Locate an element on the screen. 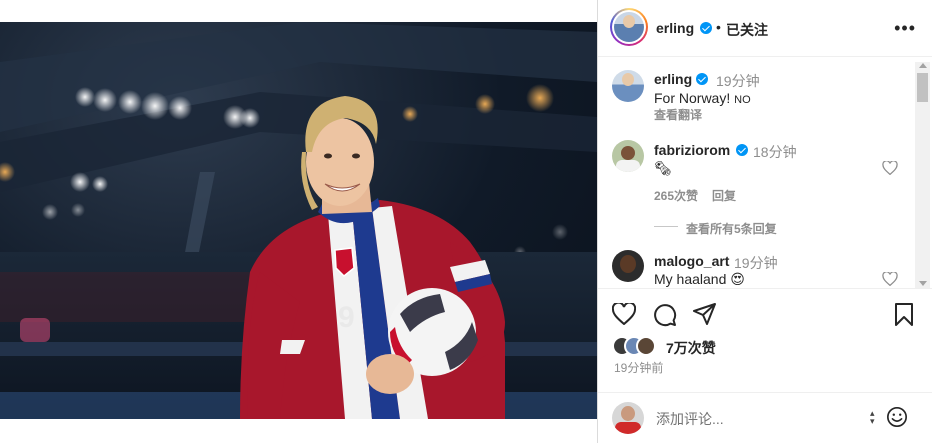  see-translation-link: 查看翻译 is located at coordinates (678, 114).